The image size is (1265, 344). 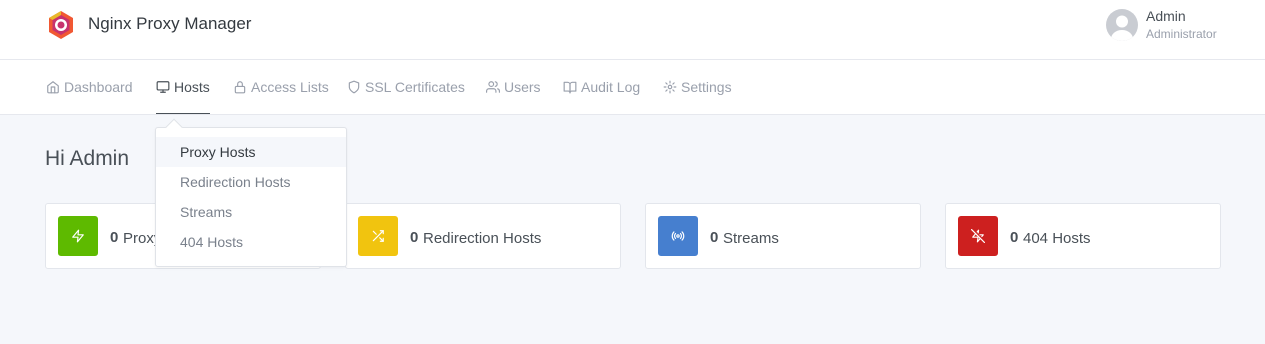 I want to click on user-role: Administrator, so click(x=1181, y=34).